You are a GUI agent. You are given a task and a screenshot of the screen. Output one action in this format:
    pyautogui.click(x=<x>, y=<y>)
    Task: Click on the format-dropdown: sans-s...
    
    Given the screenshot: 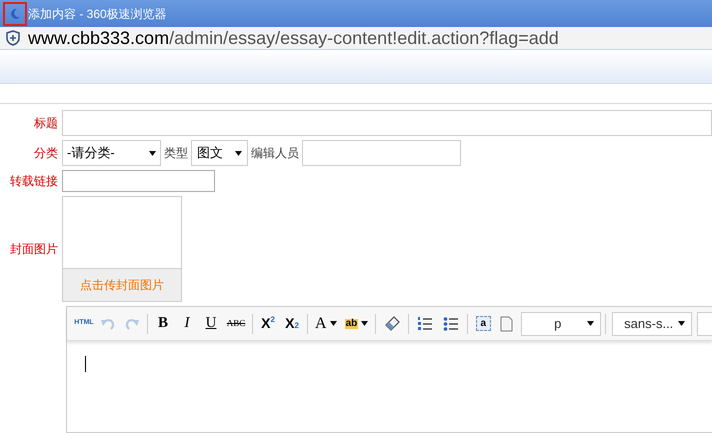 What is the action you would take?
    pyautogui.click(x=652, y=324)
    